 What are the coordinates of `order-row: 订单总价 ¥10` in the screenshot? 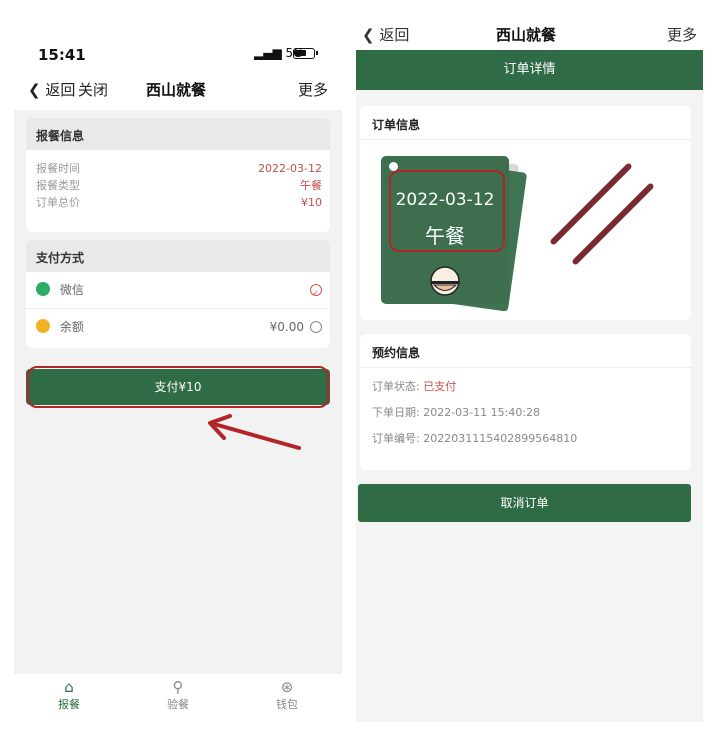 It's located at (178, 202).